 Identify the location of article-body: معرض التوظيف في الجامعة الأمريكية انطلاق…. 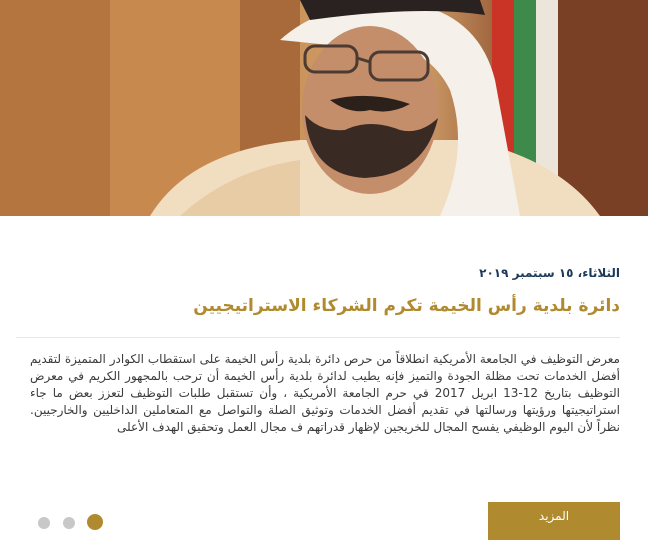
(325, 393).